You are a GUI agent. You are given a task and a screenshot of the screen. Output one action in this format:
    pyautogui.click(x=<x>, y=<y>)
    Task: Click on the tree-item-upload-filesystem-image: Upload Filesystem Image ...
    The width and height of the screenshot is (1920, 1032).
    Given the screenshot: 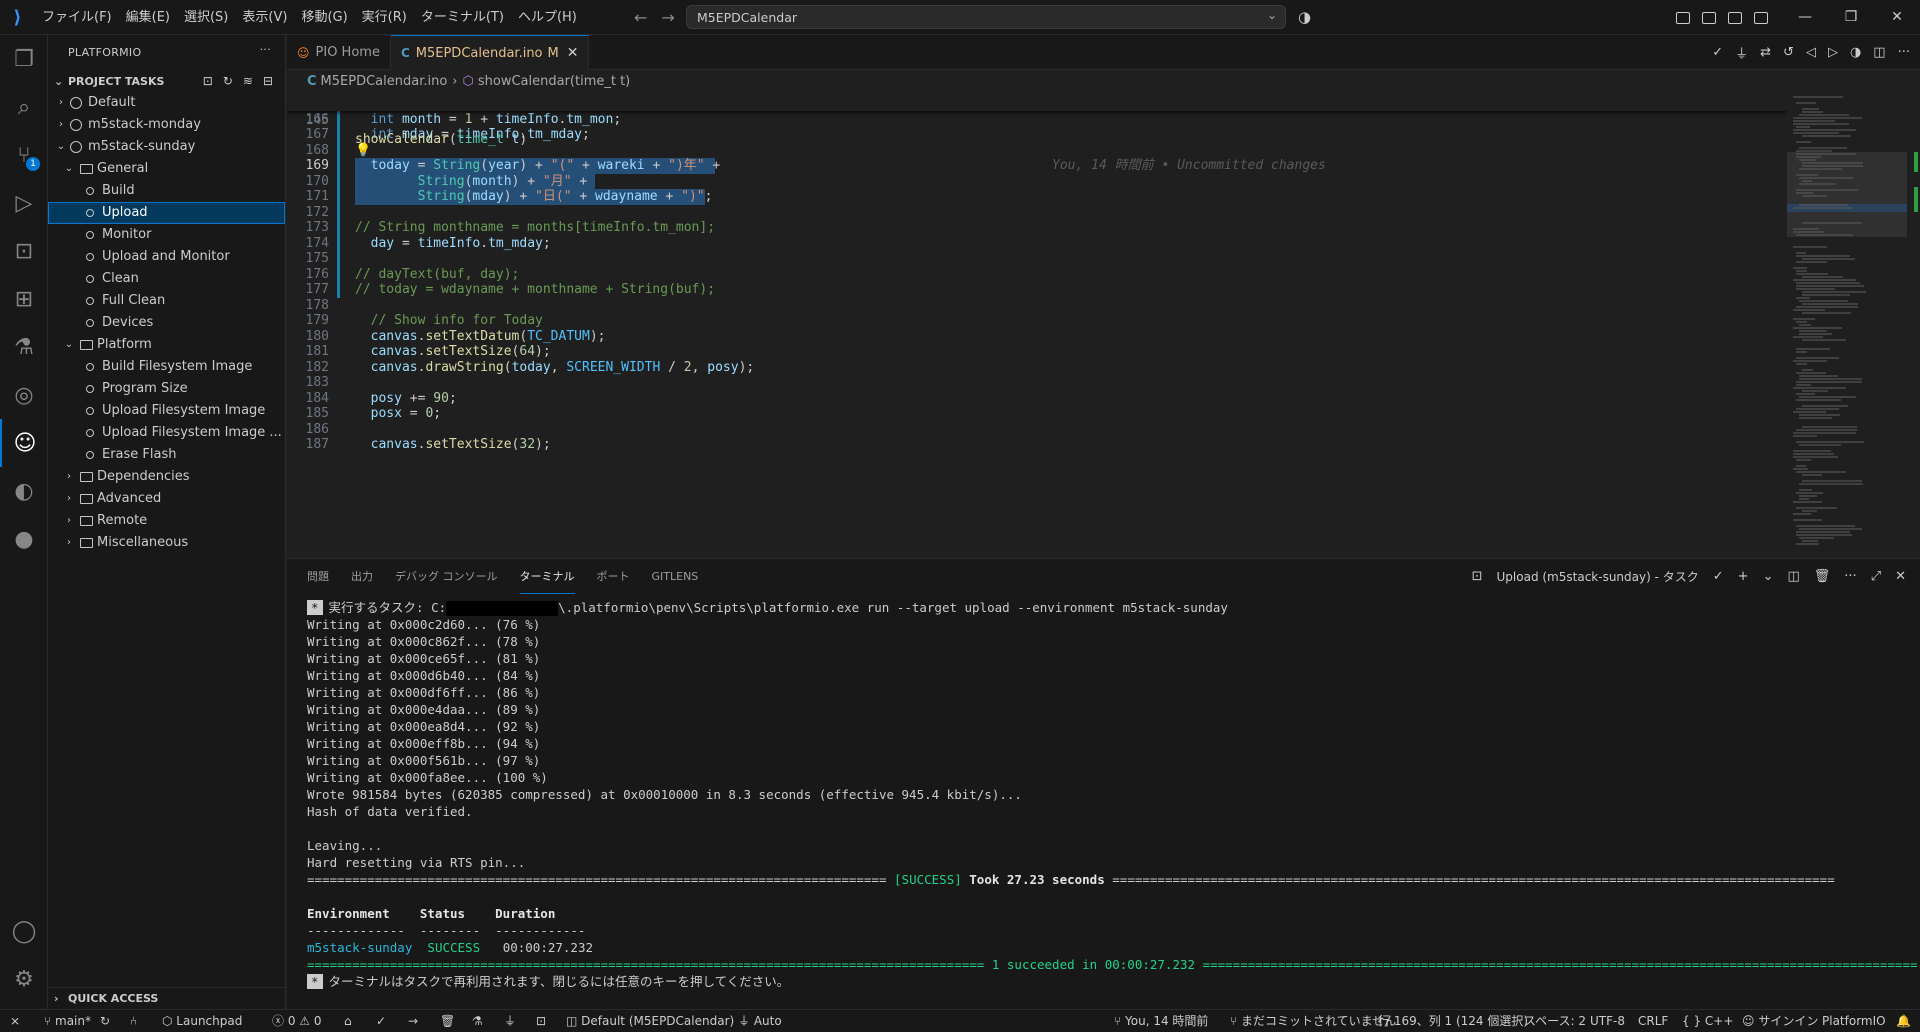 What is the action you would take?
    pyautogui.click(x=166, y=433)
    